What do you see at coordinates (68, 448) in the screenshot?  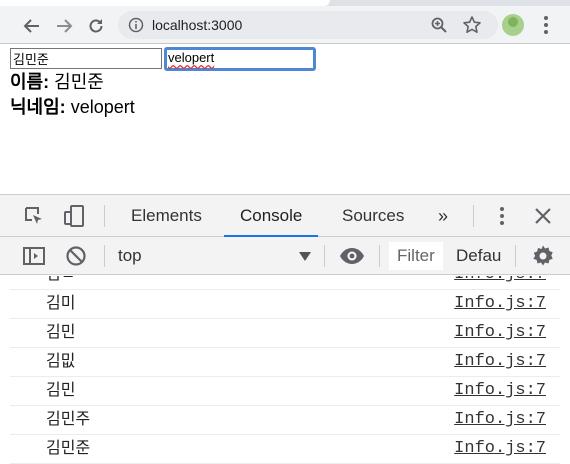 I see `console-message-text: 김민준` at bounding box center [68, 448].